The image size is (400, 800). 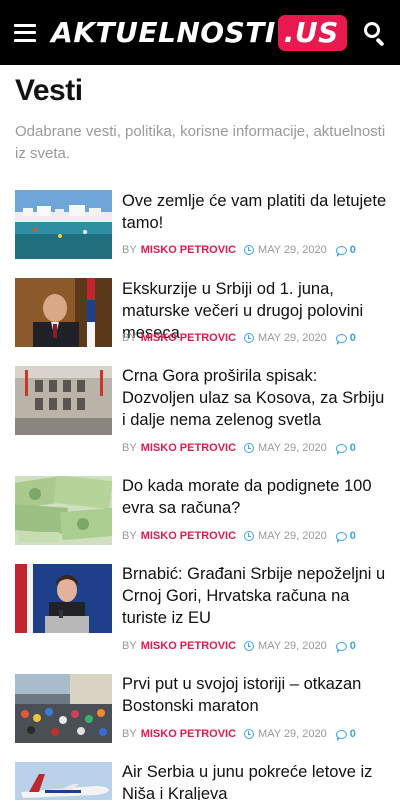 What do you see at coordinates (49, 90) in the screenshot?
I see `page-title: Vesti` at bounding box center [49, 90].